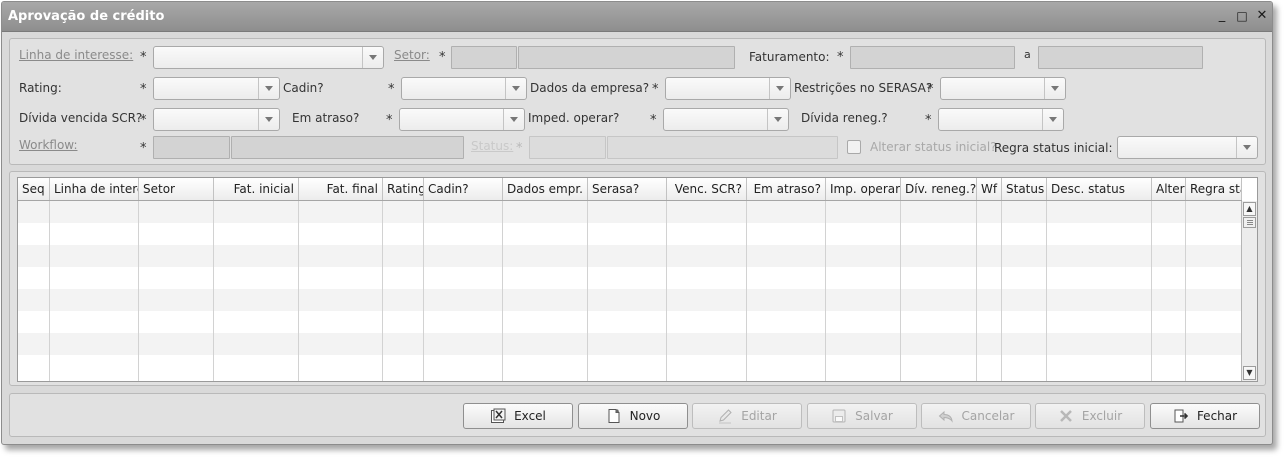 The image size is (1284, 458). What do you see at coordinates (707, 189) in the screenshot?
I see `column-header: Venc. SCR?` at bounding box center [707, 189].